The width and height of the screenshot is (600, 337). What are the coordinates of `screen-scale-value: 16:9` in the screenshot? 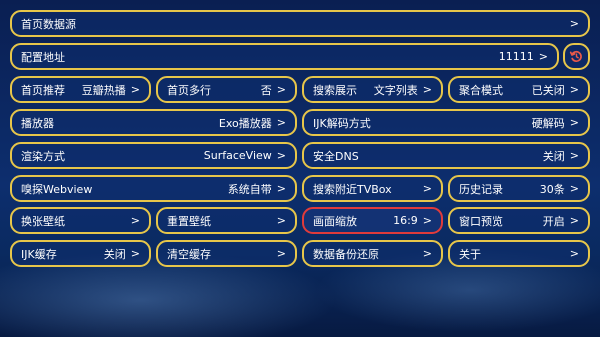 It's located at (405, 220).